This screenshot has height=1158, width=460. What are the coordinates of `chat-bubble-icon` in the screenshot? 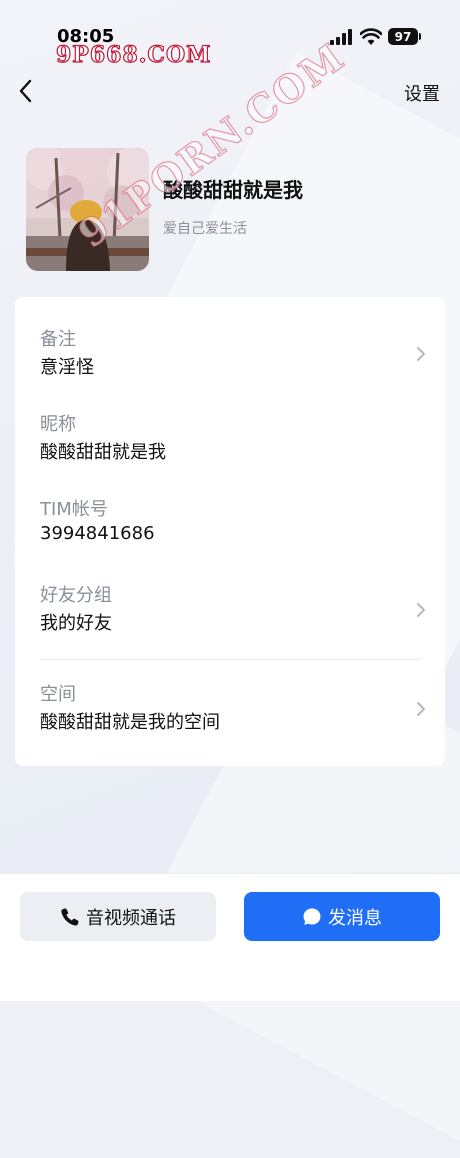 It's located at (312, 916).